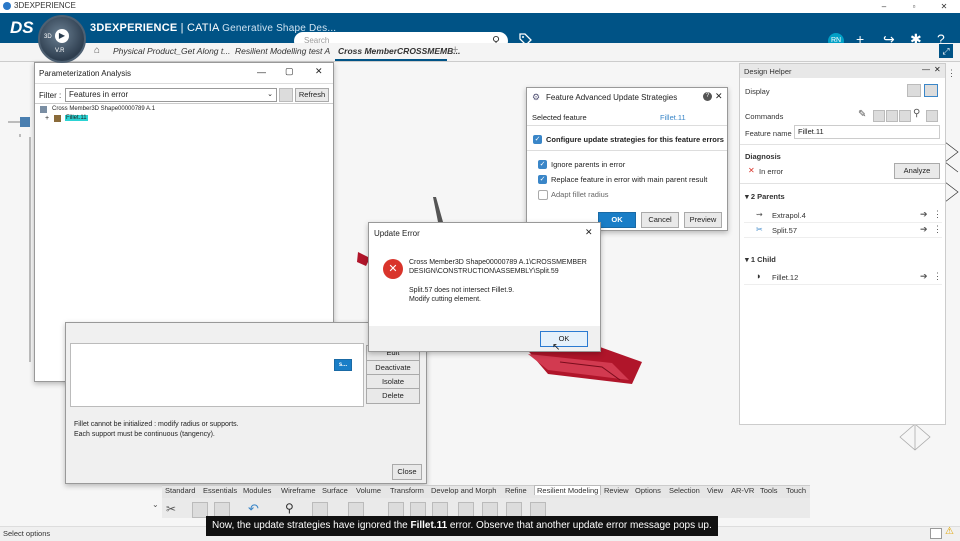  Describe the element at coordinates (715, 490) in the screenshot. I see `toolbar-tab-view: View` at that location.